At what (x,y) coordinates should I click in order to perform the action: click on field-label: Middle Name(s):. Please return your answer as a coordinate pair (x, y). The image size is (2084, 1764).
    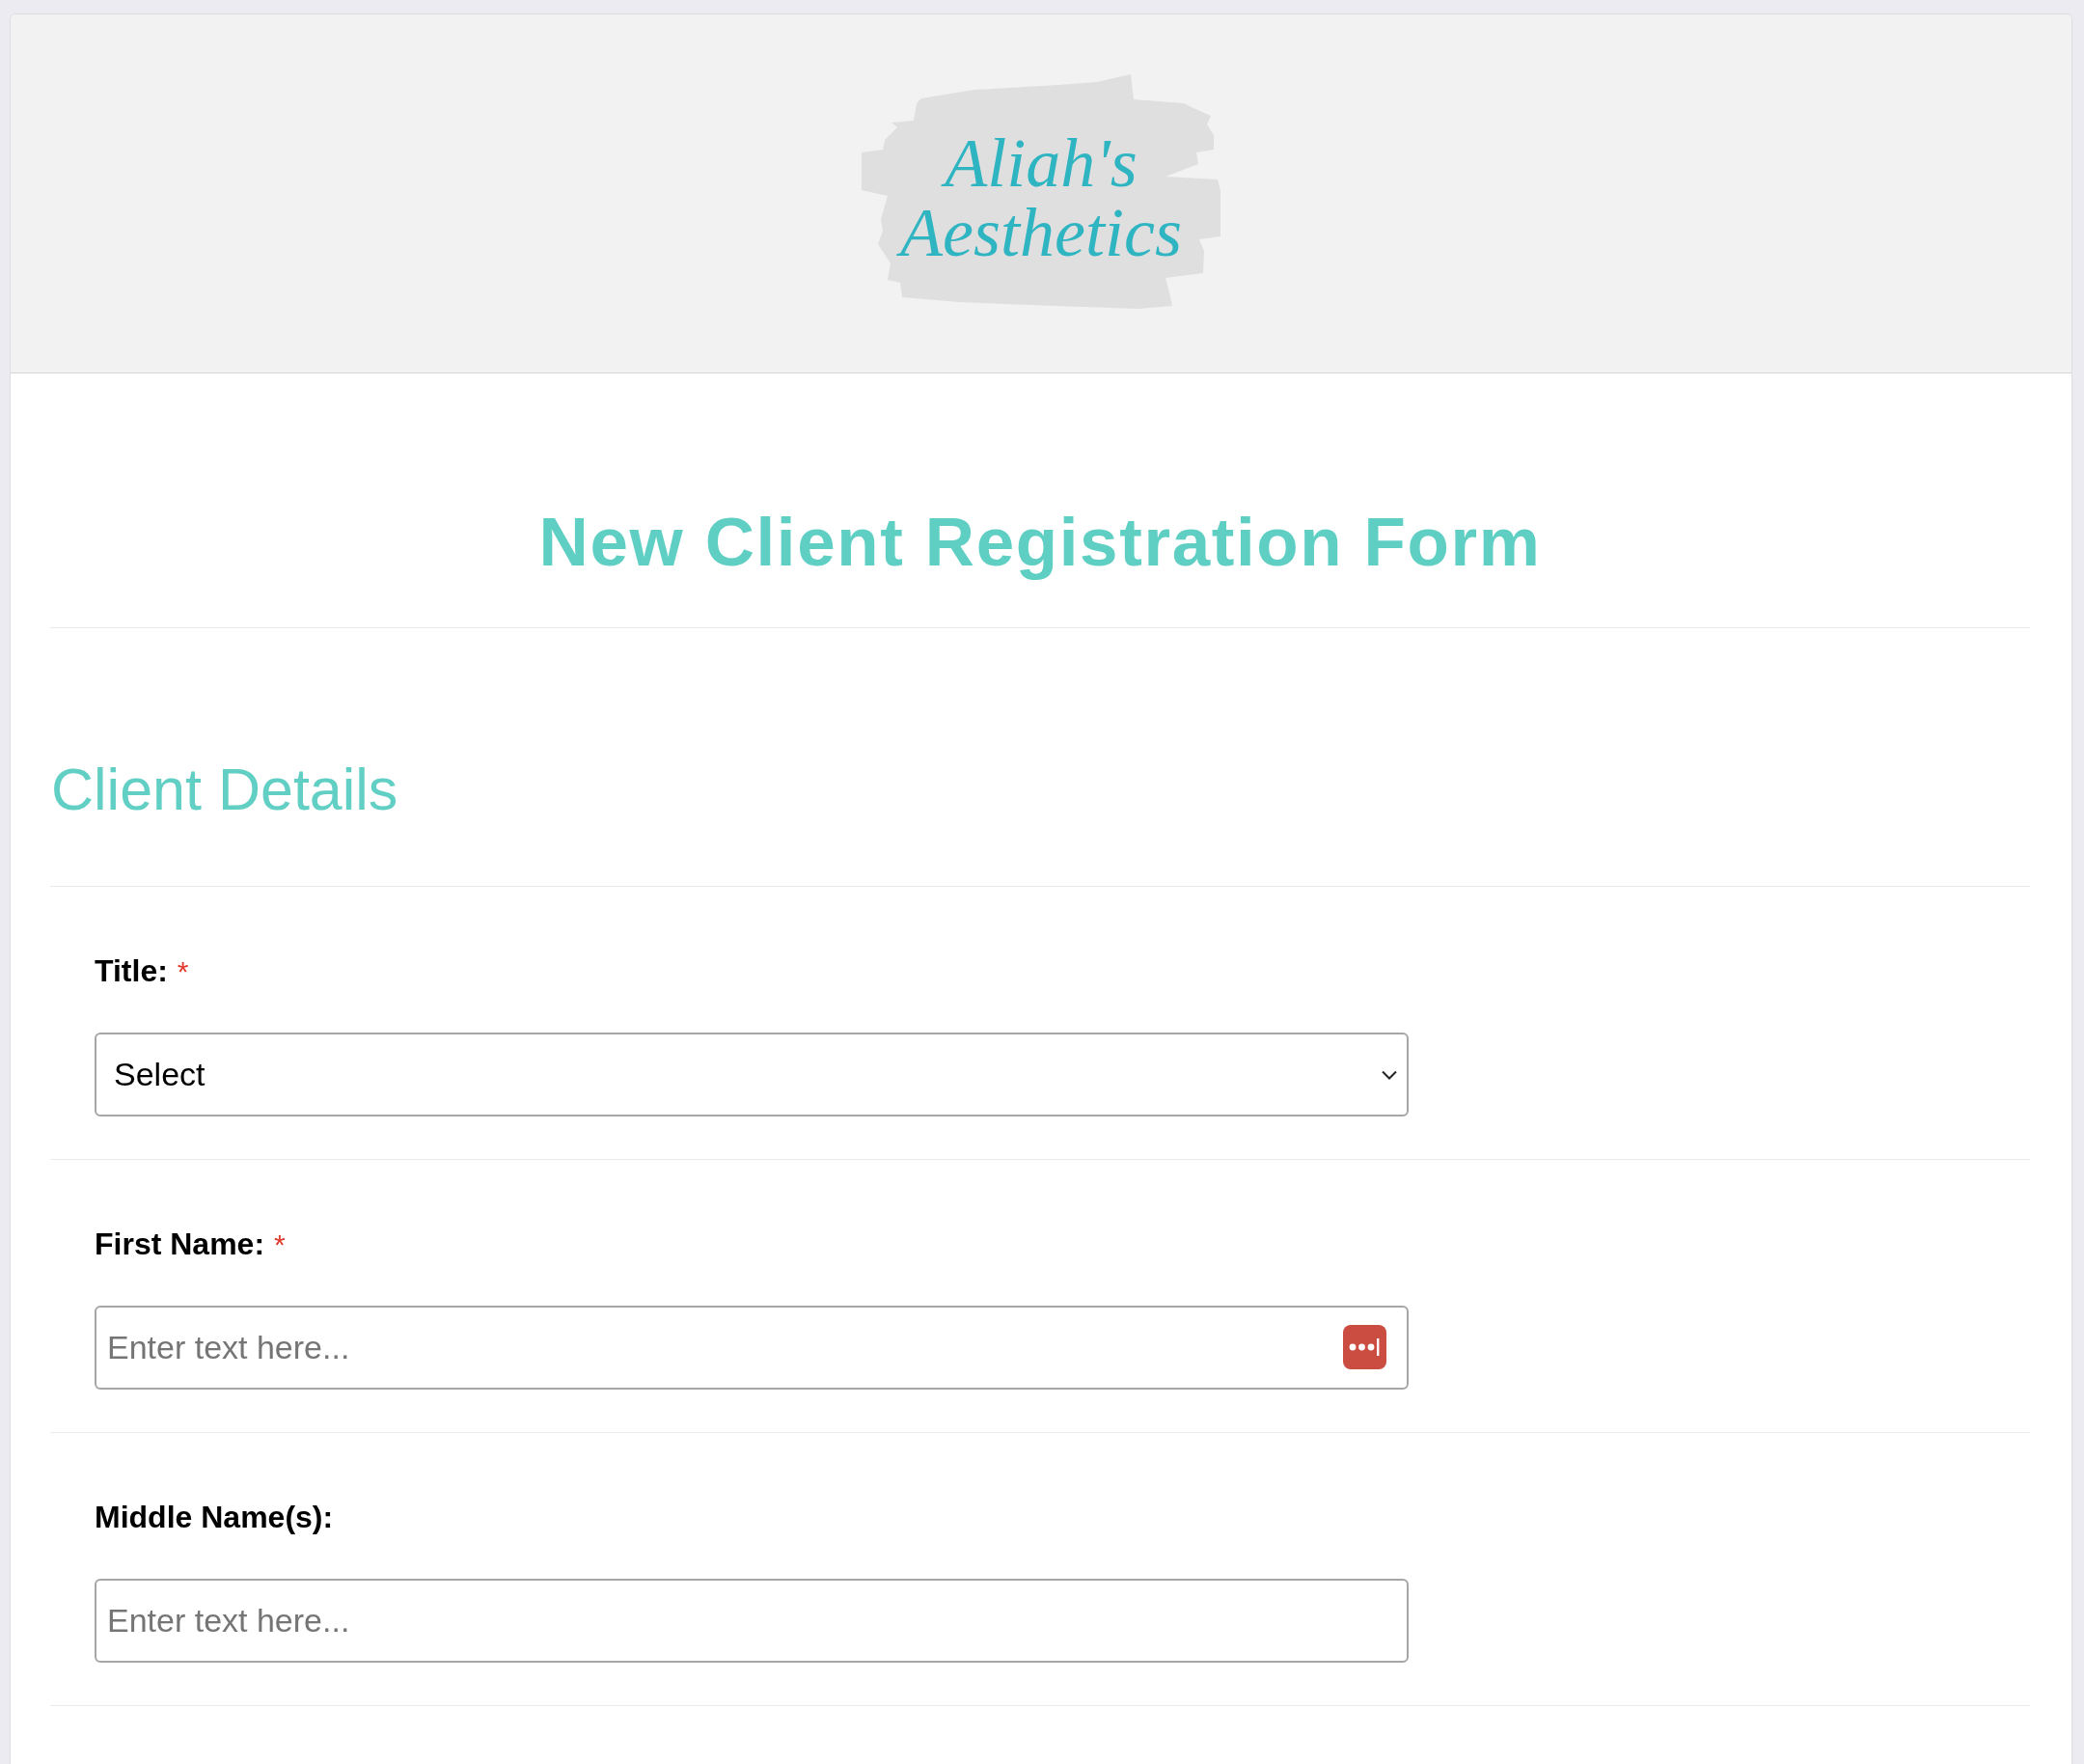
    Looking at the image, I should click on (214, 1517).